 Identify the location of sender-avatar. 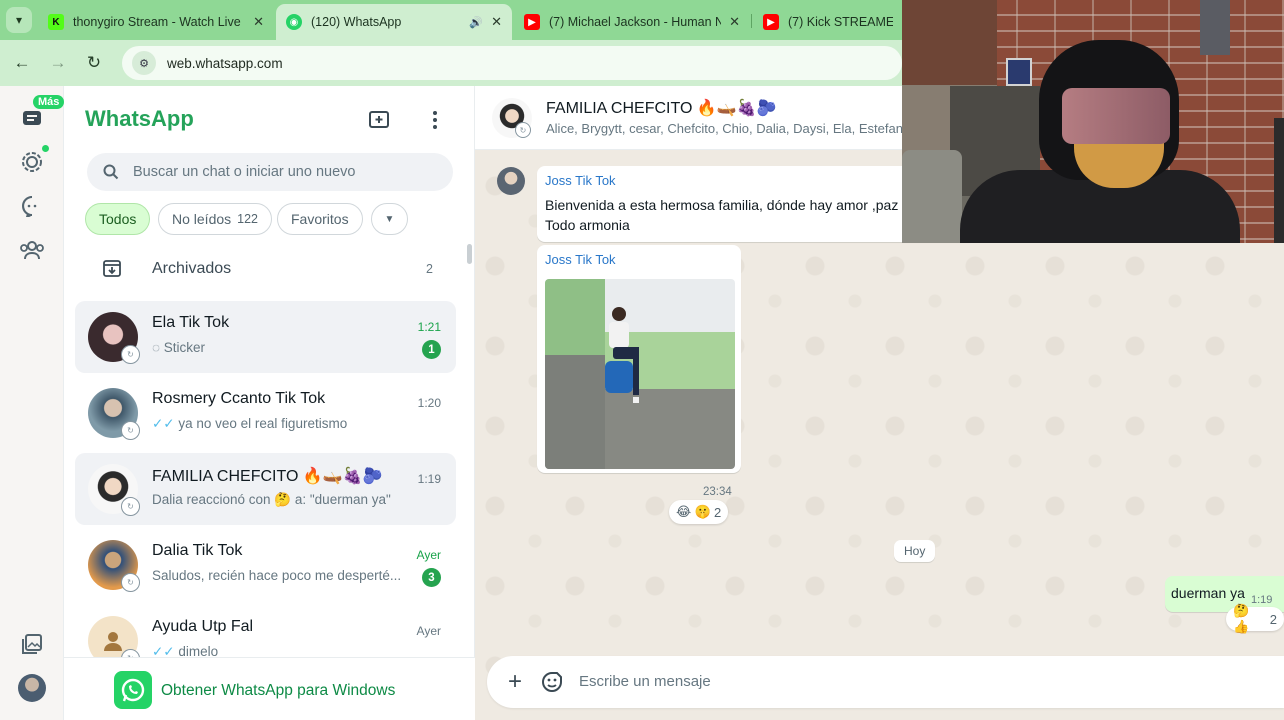
(511, 181).